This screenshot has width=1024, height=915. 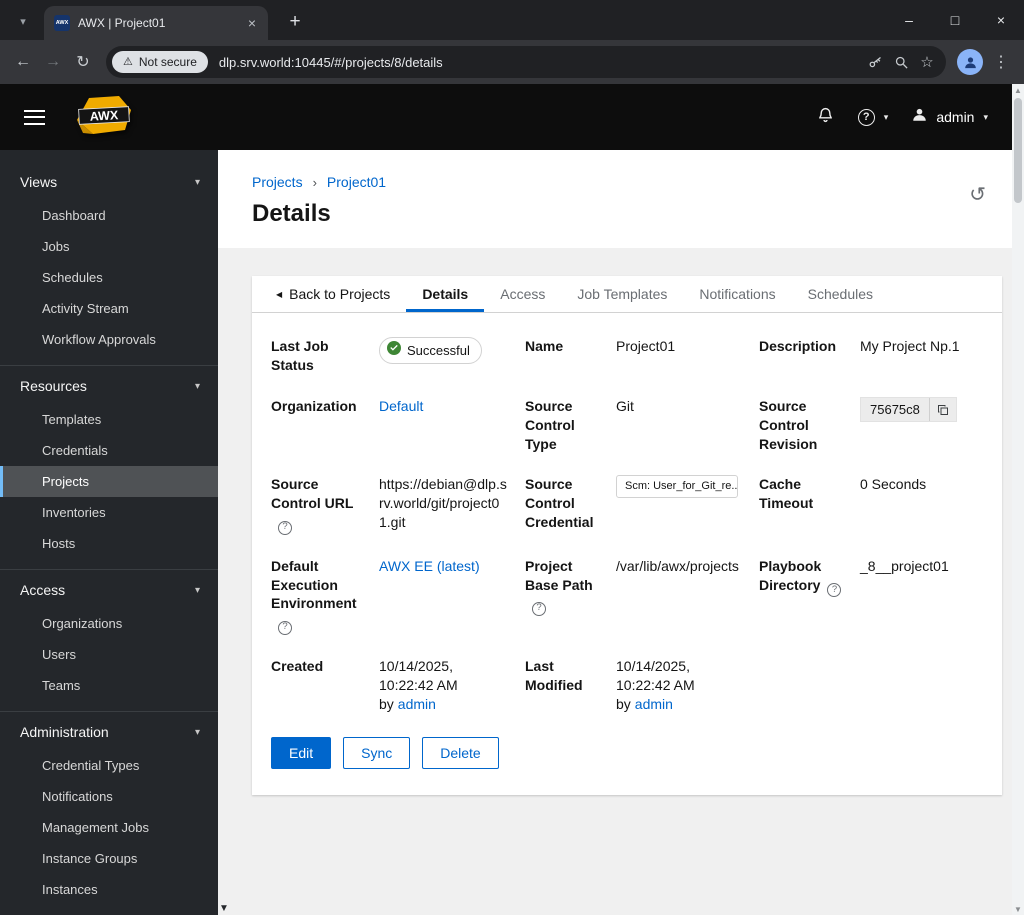 I want to click on breadcrumb-project01-link: Project01, so click(x=356, y=182).